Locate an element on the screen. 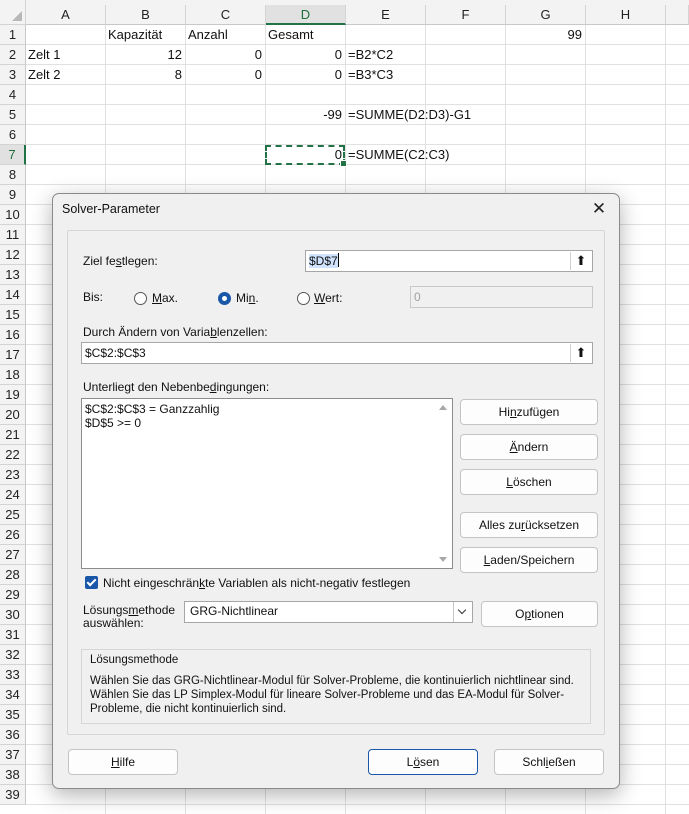 The width and height of the screenshot is (689, 814). cell-d2: 0 is located at coordinates (305, 55).